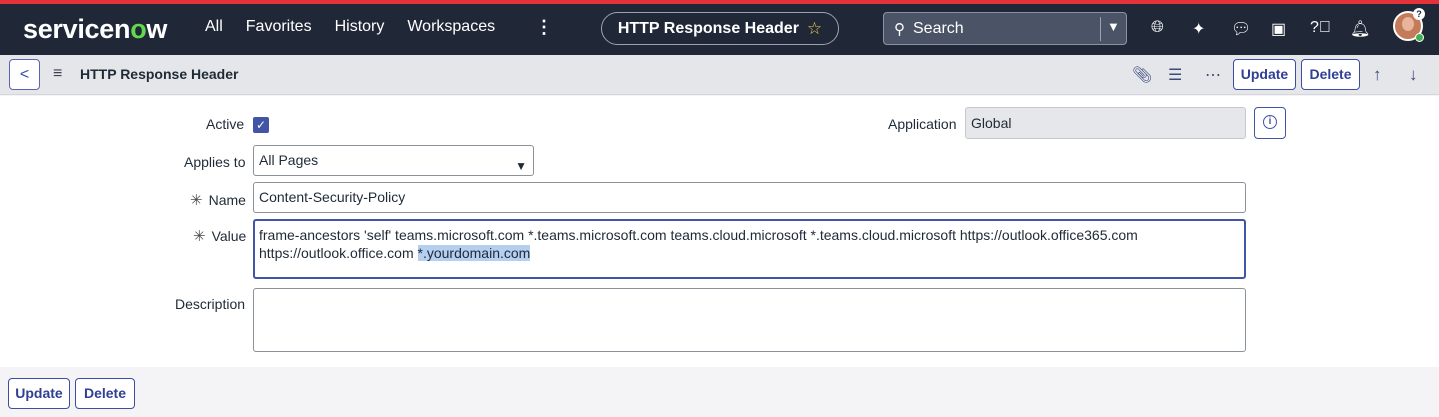 Image resolution: width=1439 pixels, height=417 pixels. What do you see at coordinates (159, 74) in the screenshot?
I see `page-title: HTTP Response Header` at bounding box center [159, 74].